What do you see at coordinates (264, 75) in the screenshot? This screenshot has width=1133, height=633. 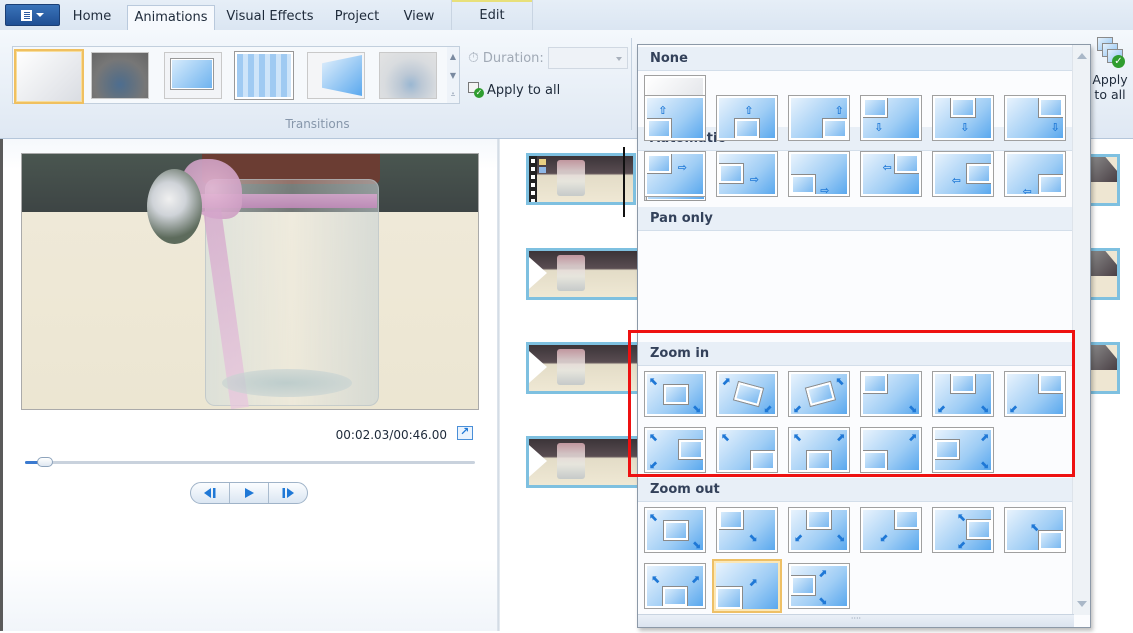 I see `transition-mosaic-thumb` at bounding box center [264, 75].